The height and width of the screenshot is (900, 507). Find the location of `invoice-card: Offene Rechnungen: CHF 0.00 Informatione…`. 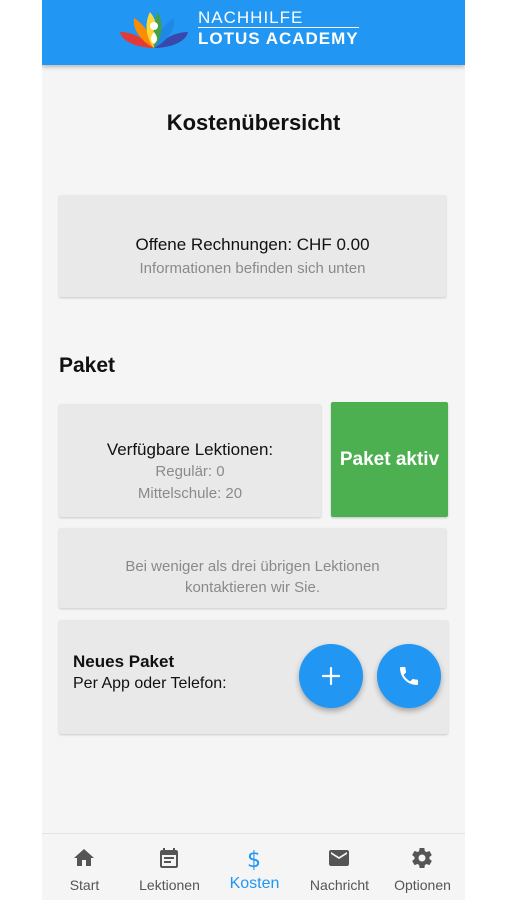

invoice-card: Offene Rechnungen: CHF 0.00 Informatione… is located at coordinates (252, 246).